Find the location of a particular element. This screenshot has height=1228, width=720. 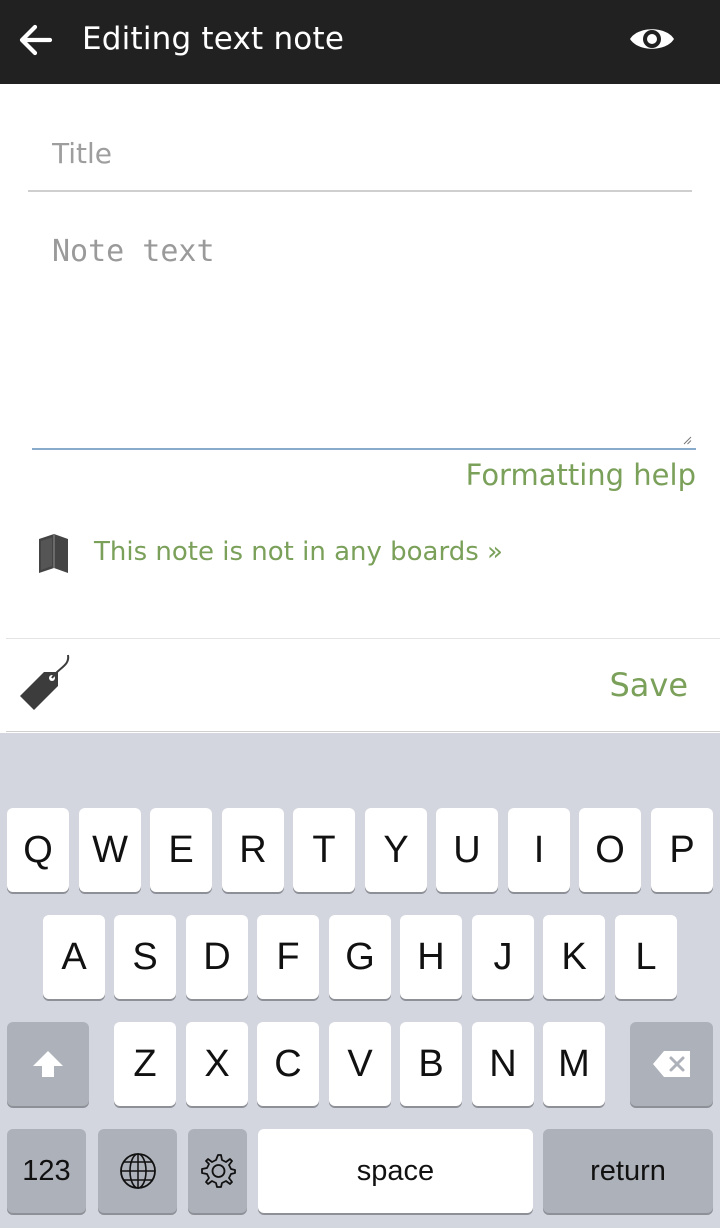

title-field is located at coordinates (360, 155).